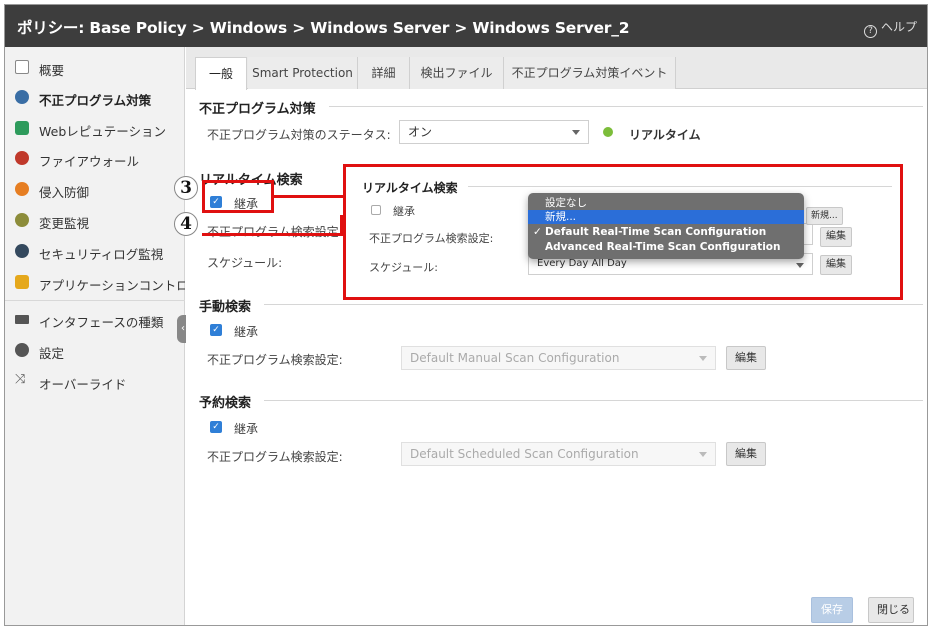  Describe the element at coordinates (457, 73) in the screenshot. I see `tab-identified-files: 検出ファイル` at that location.